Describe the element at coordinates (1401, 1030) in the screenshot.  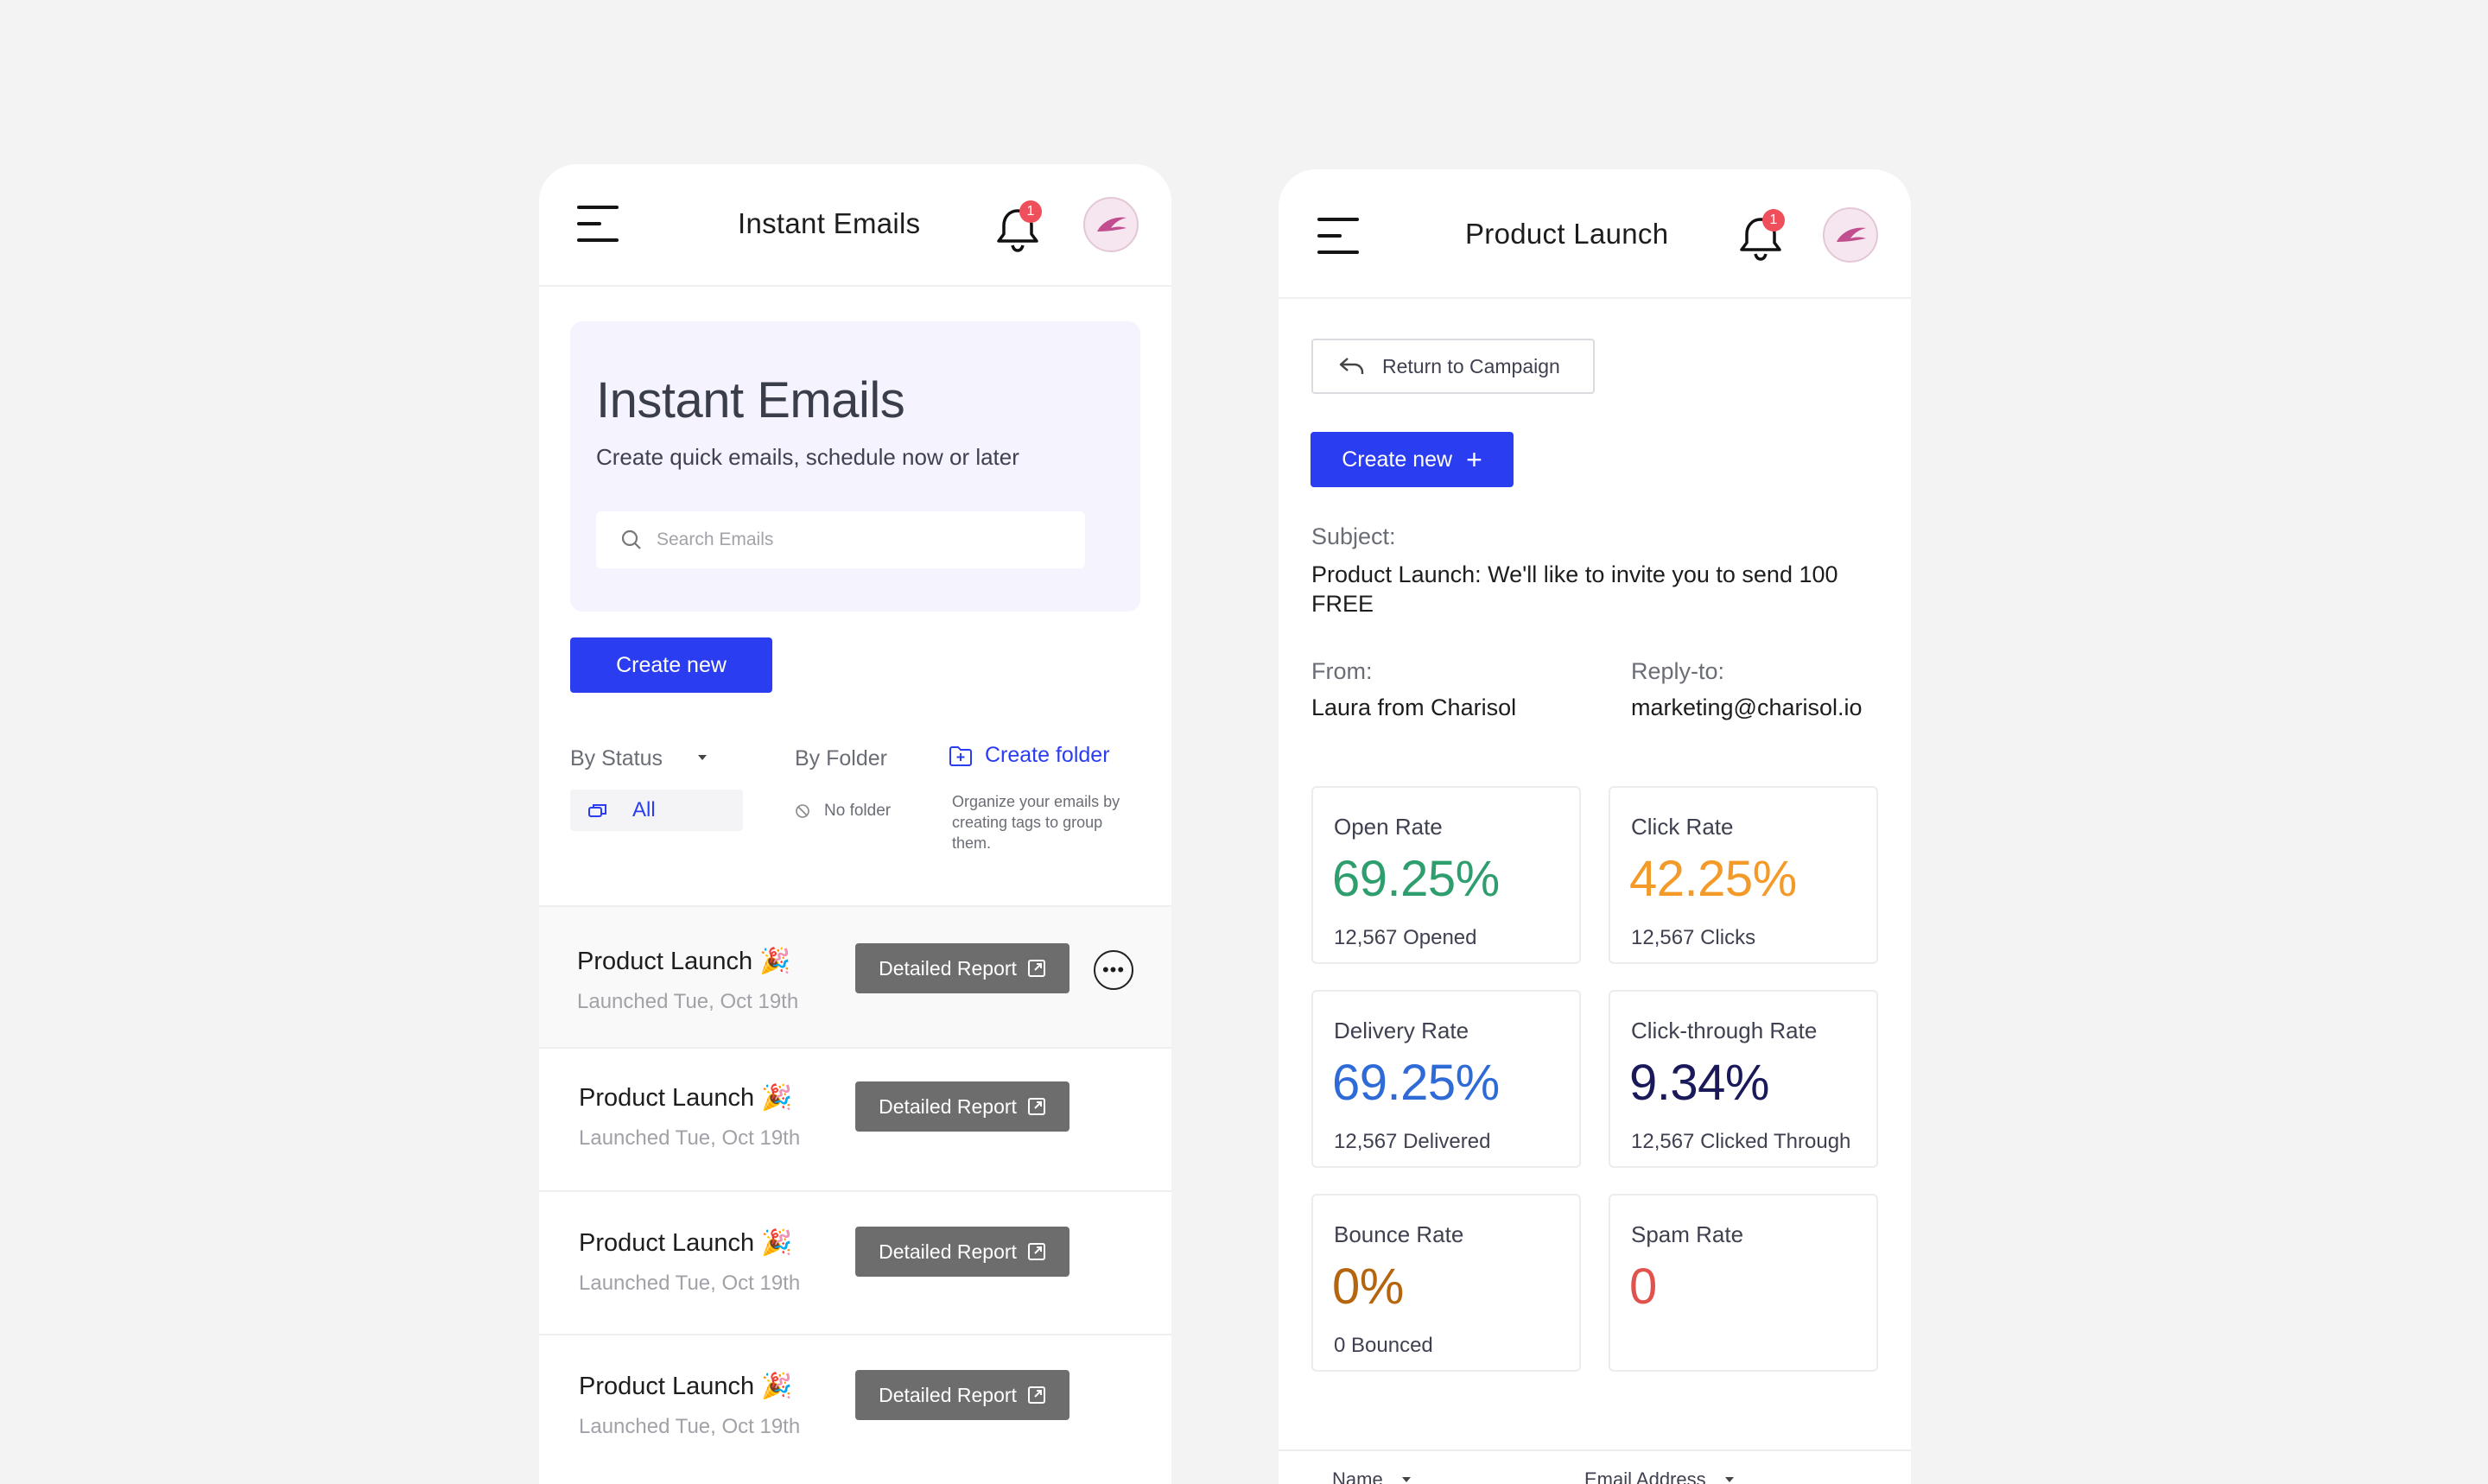
I see `stat-label: Delivery Rate` at that location.